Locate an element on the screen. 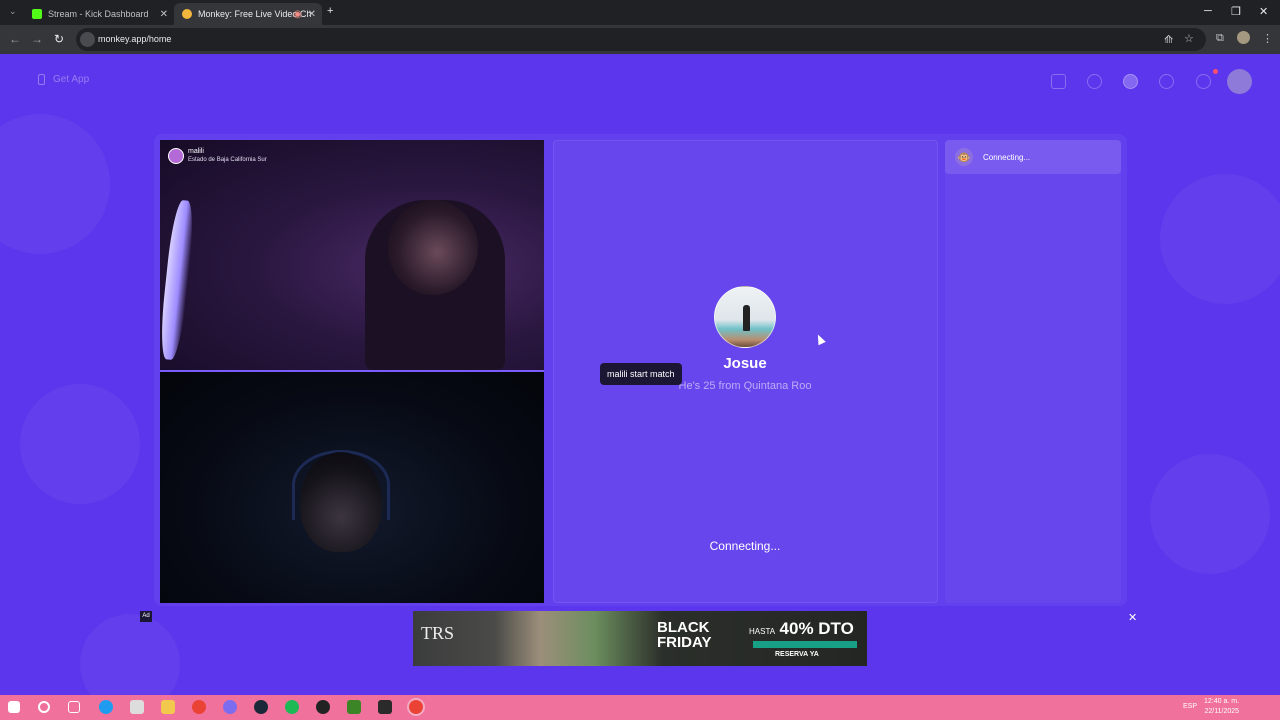 The image size is (1280, 720). recording-icon: ◉ is located at coordinates (297, 14).